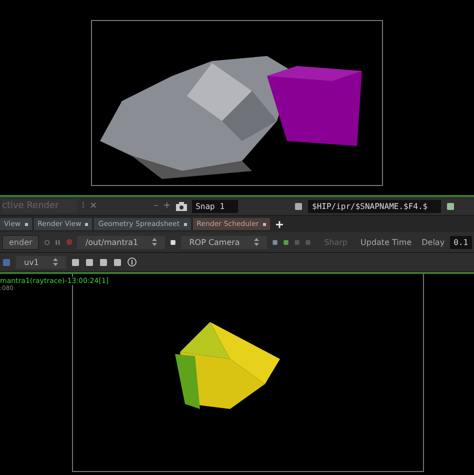 This screenshot has width=474, height=475. What do you see at coordinates (121, 242) in the screenshot?
I see `output-dropdown: /out/mantra1` at bounding box center [121, 242].